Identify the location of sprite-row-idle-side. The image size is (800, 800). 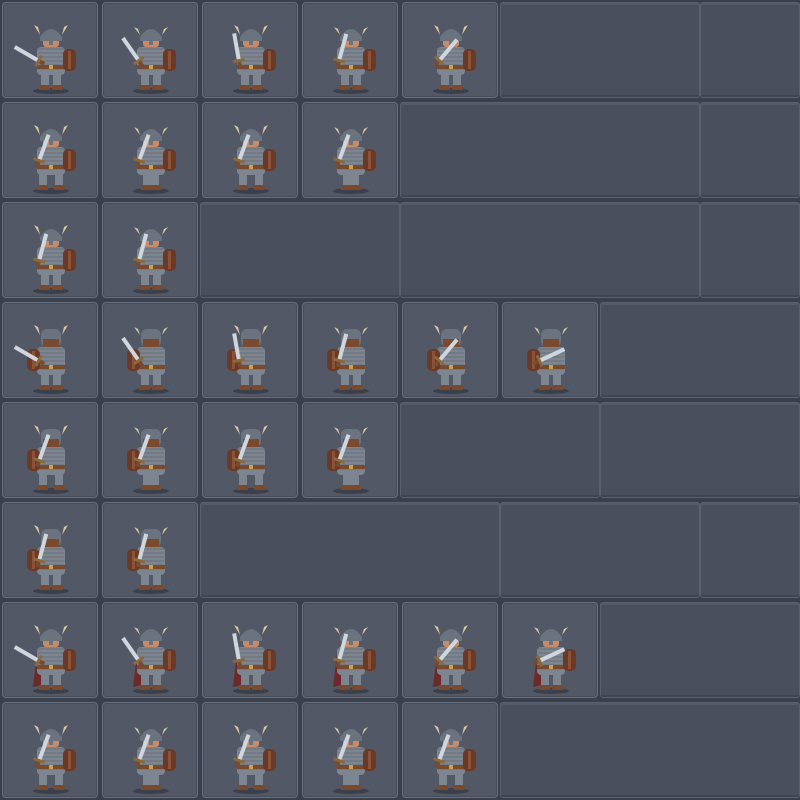
(400, 250).